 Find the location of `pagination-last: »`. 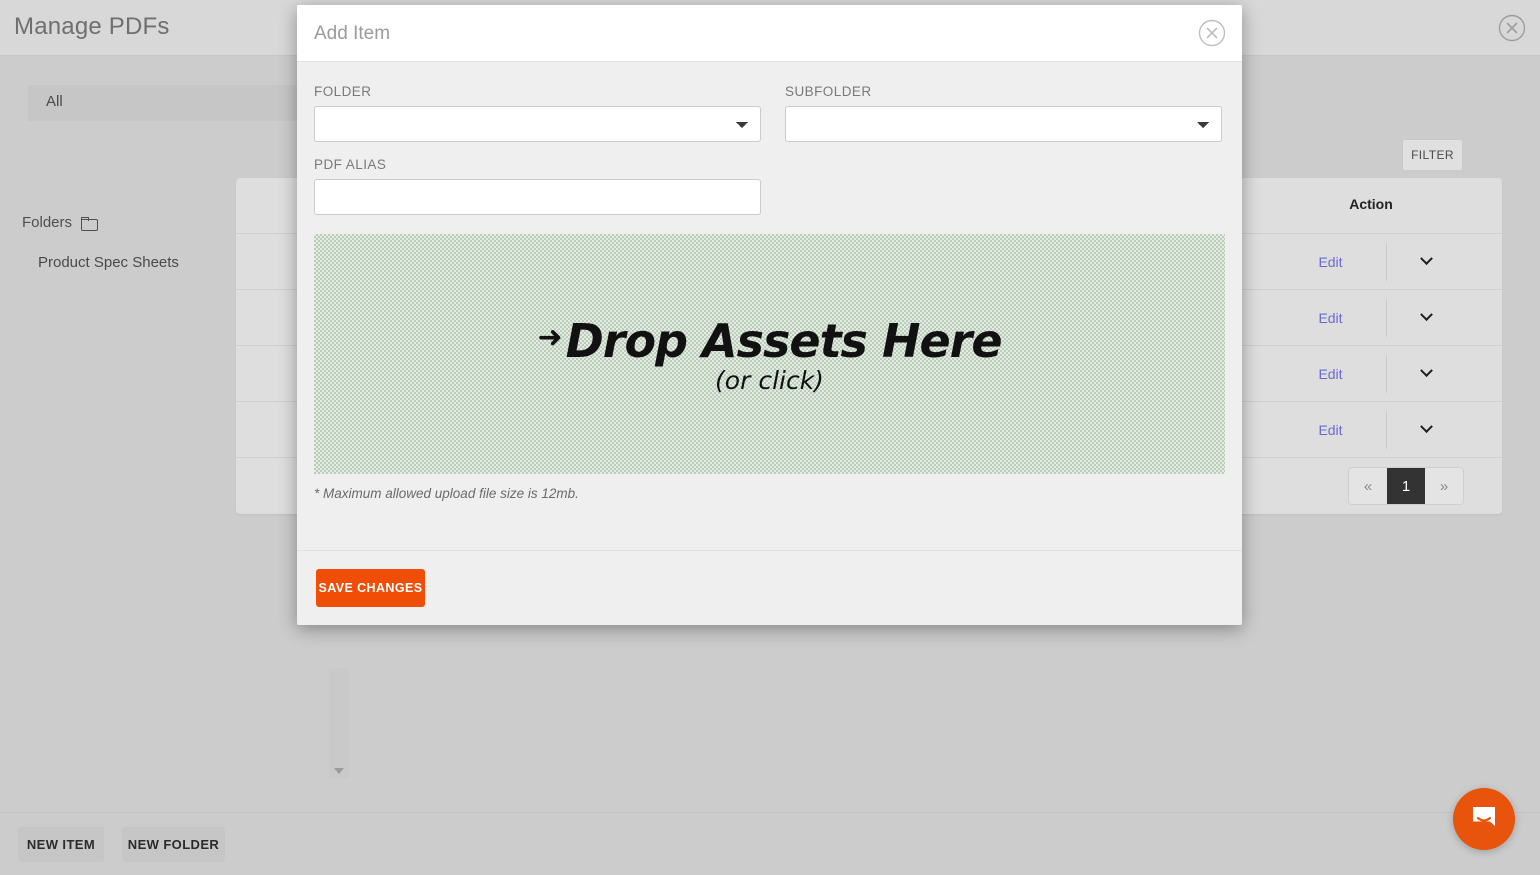

pagination-last: » is located at coordinates (1444, 486).